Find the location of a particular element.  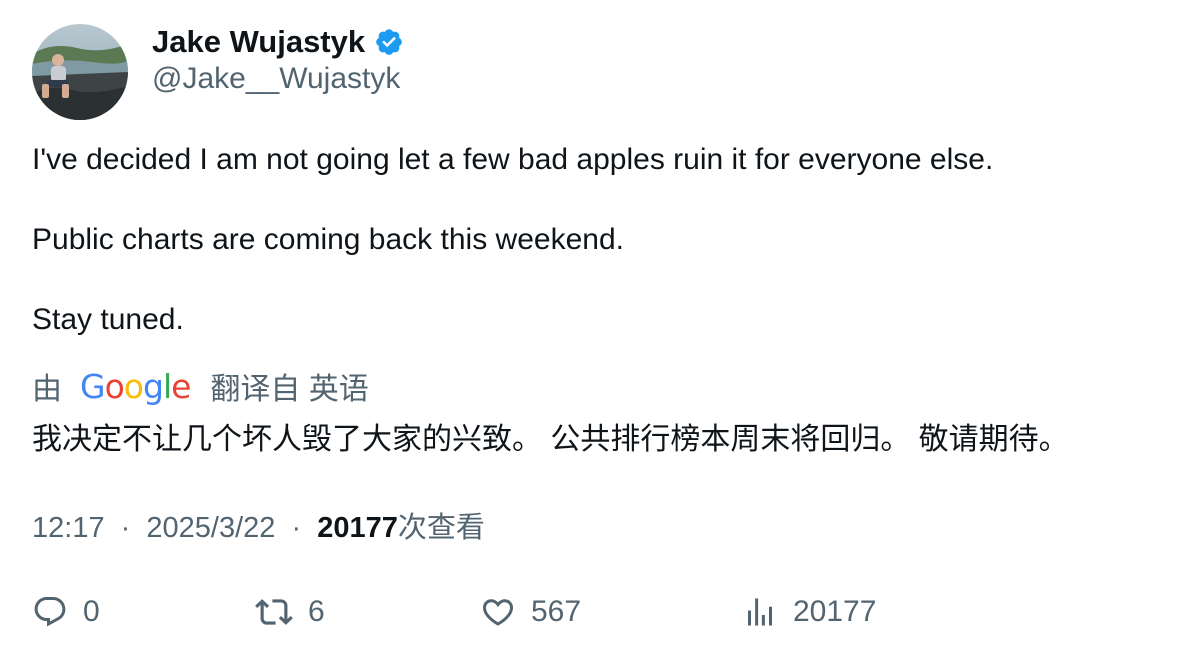

avatar-photo-icon is located at coordinates (80, 72).